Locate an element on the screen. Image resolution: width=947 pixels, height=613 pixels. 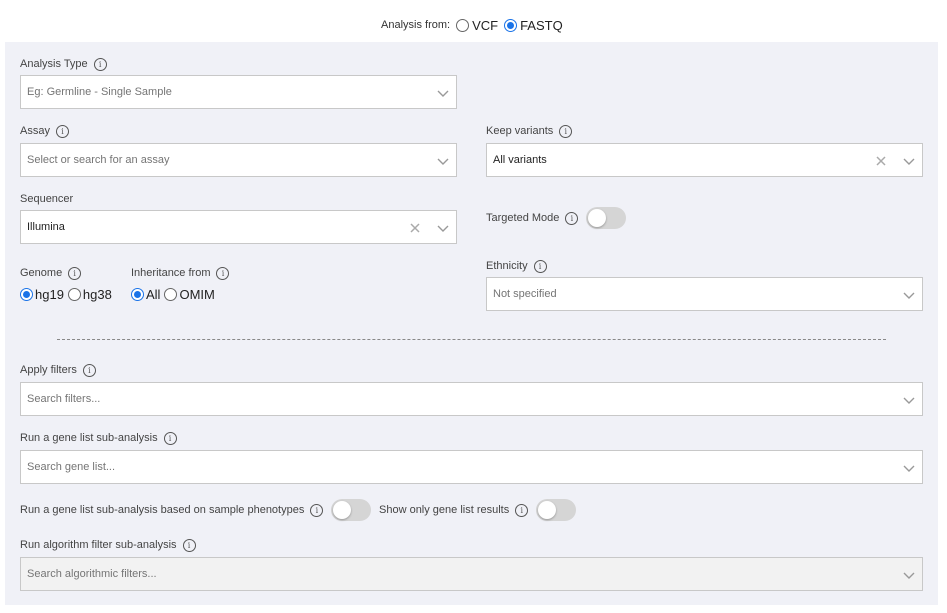
analysis-type-label-text: Analysis Type is located at coordinates (54, 64).